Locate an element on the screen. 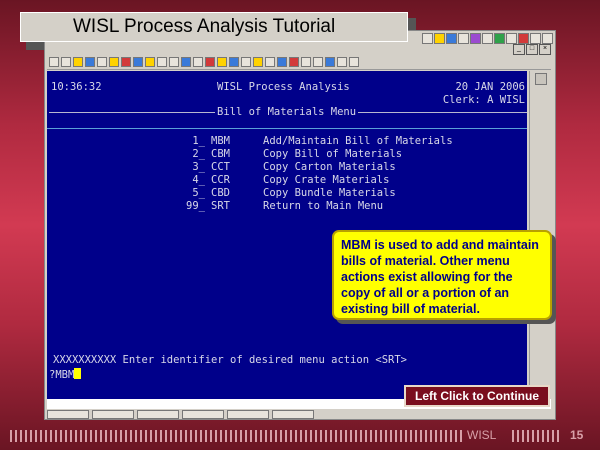 This screenshot has height=450, width=600. menu-item-cbm: 2_ CBM Copy Bill of Materials is located at coordinates (319, 154).